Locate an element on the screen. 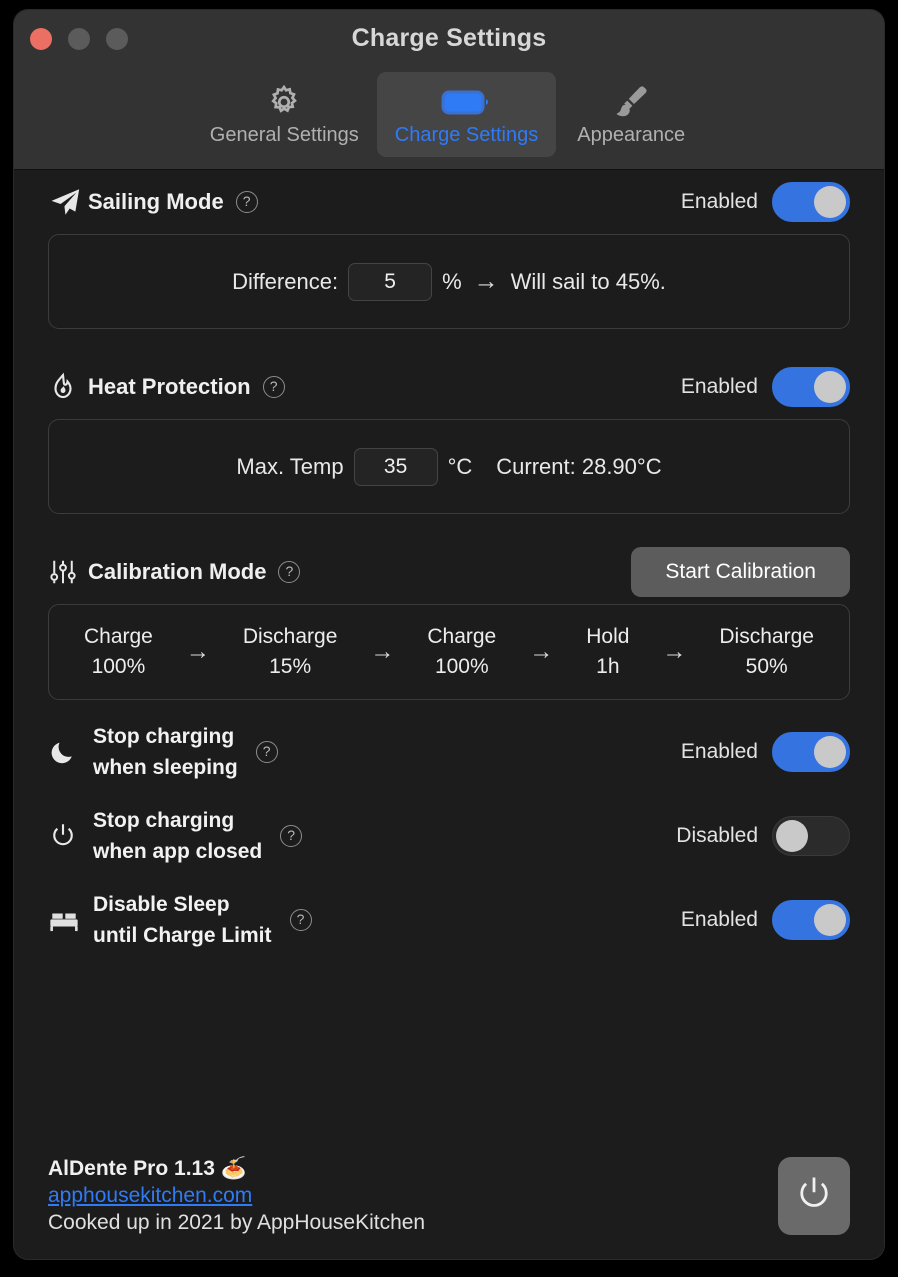  app-version-label: AlDente Pro 1.13 🍝 is located at coordinates (147, 1168).